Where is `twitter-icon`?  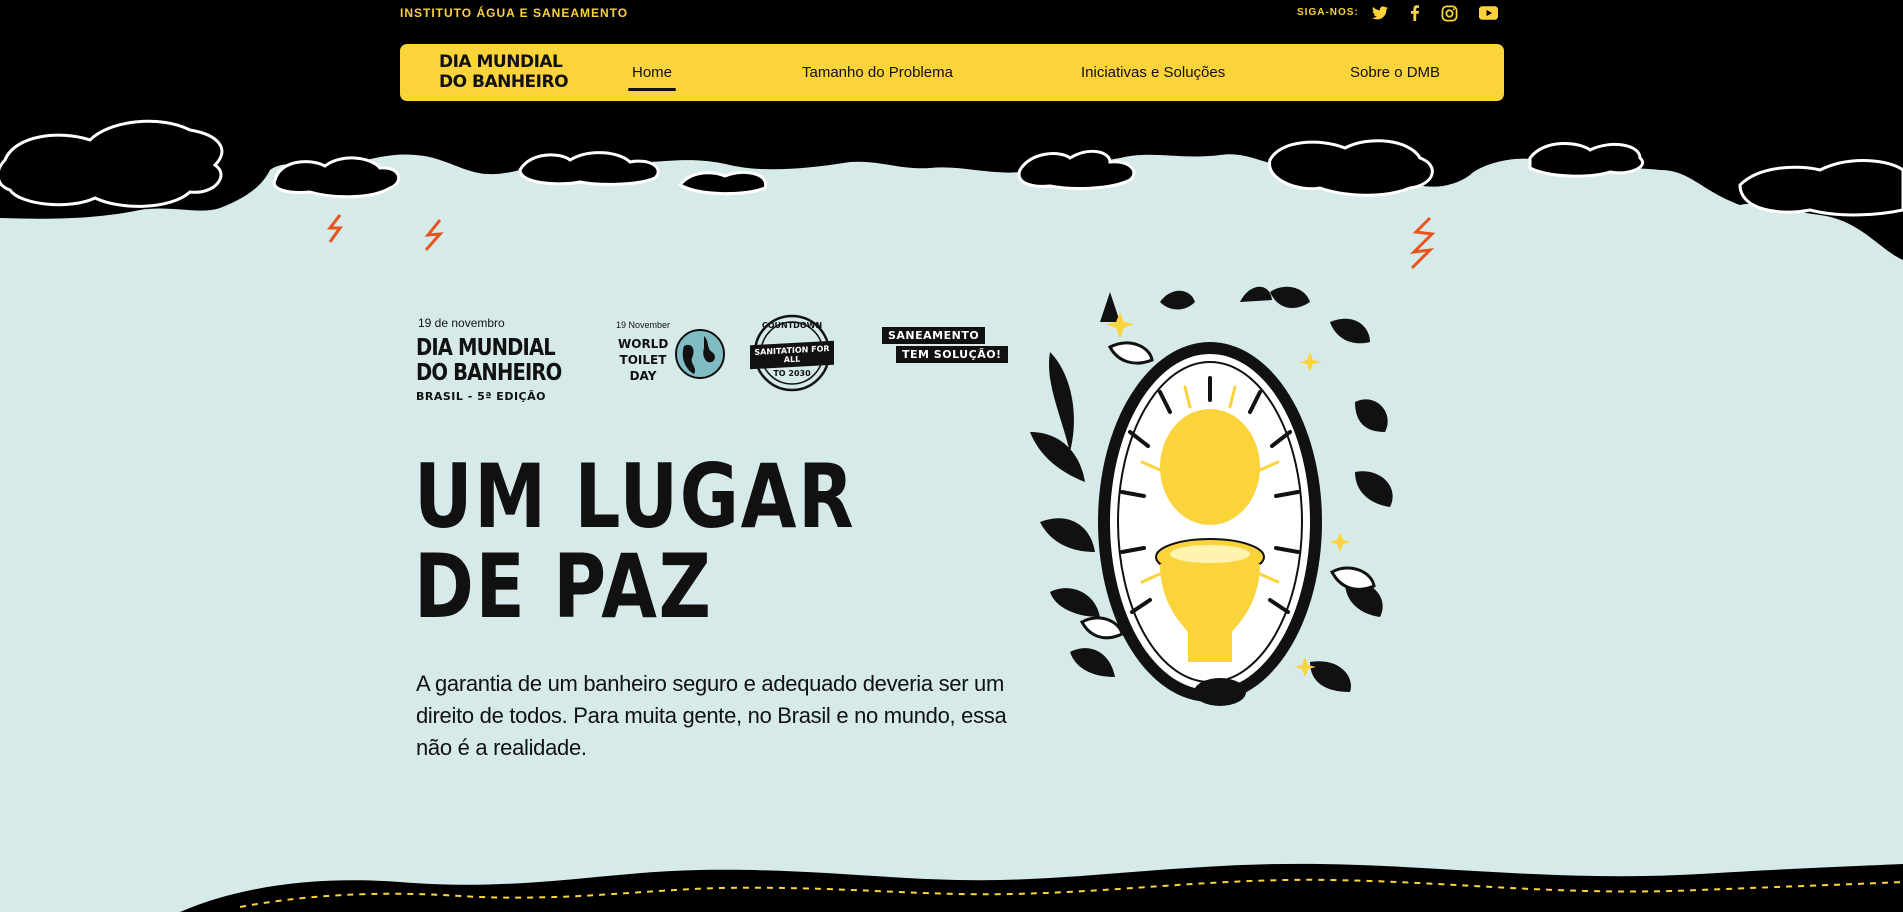
twitter-icon is located at coordinates (1380, 13).